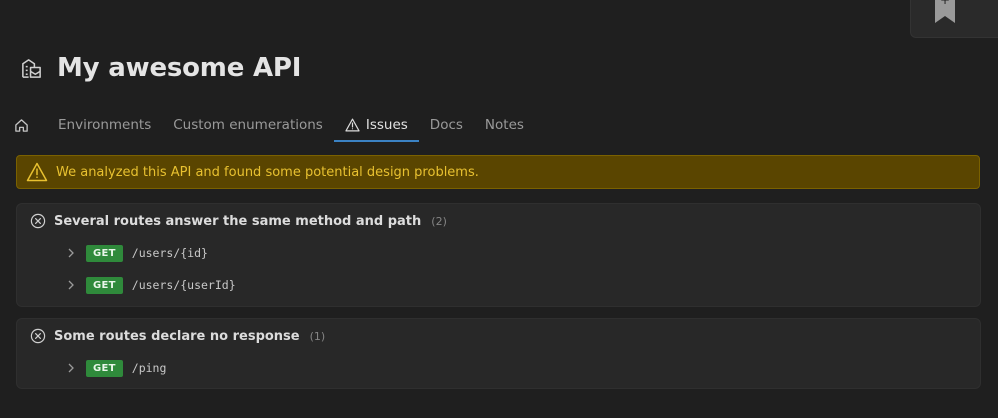  Describe the element at coordinates (179, 68) in the screenshot. I see `page-title: My awesome API` at that location.